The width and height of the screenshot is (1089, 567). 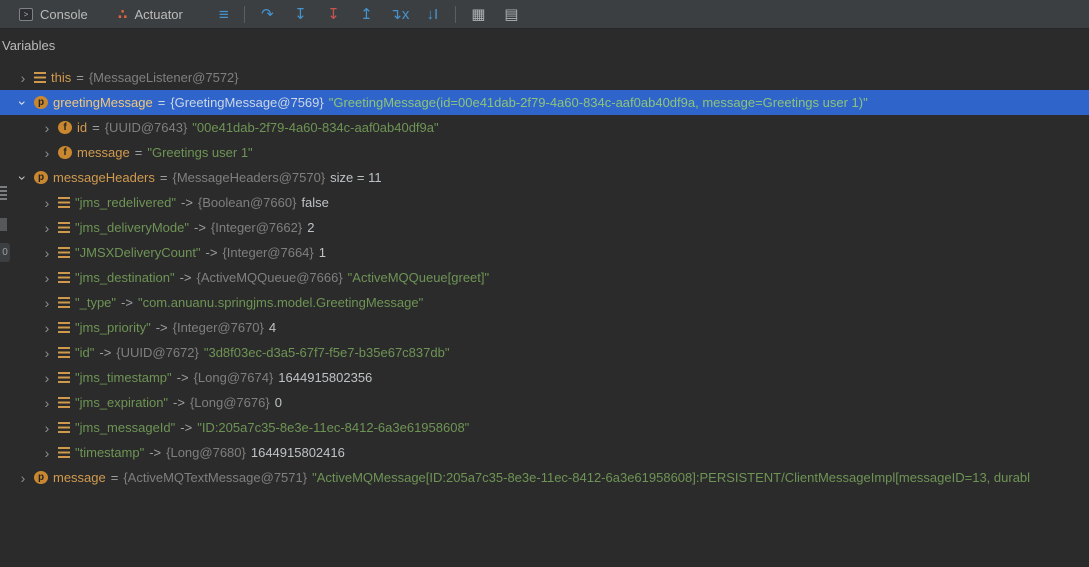 I want to click on row-type-ref: {ActiveMQTextMessage@7571}, so click(x=215, y=477).